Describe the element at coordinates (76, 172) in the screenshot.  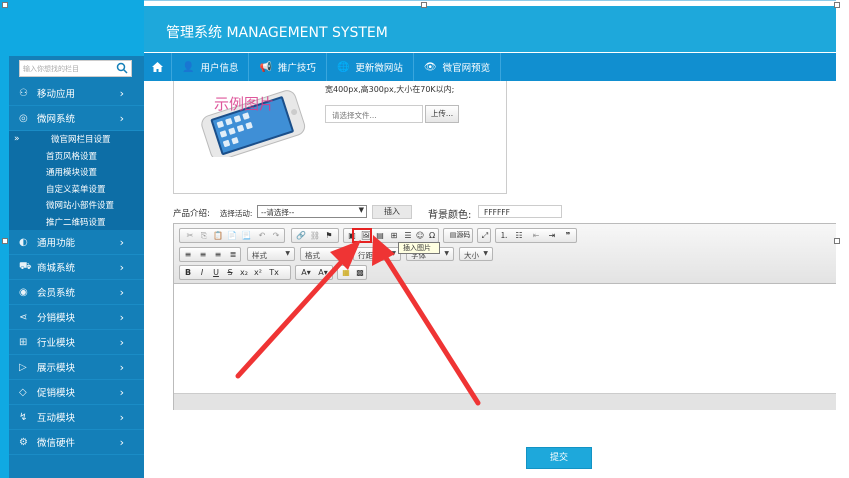
I see `submenu-item-common-module: 通用模块设置` at that location.